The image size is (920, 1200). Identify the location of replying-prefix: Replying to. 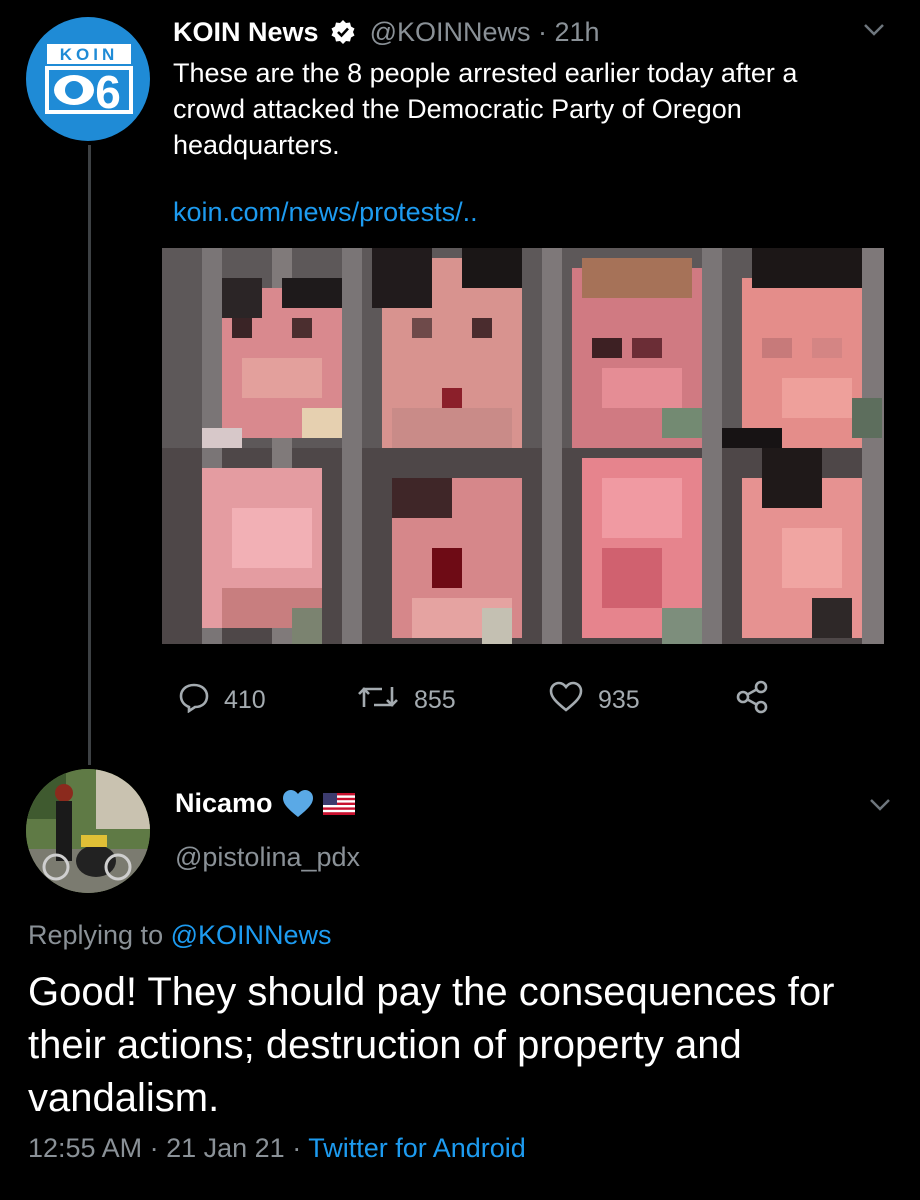
(99, 935).